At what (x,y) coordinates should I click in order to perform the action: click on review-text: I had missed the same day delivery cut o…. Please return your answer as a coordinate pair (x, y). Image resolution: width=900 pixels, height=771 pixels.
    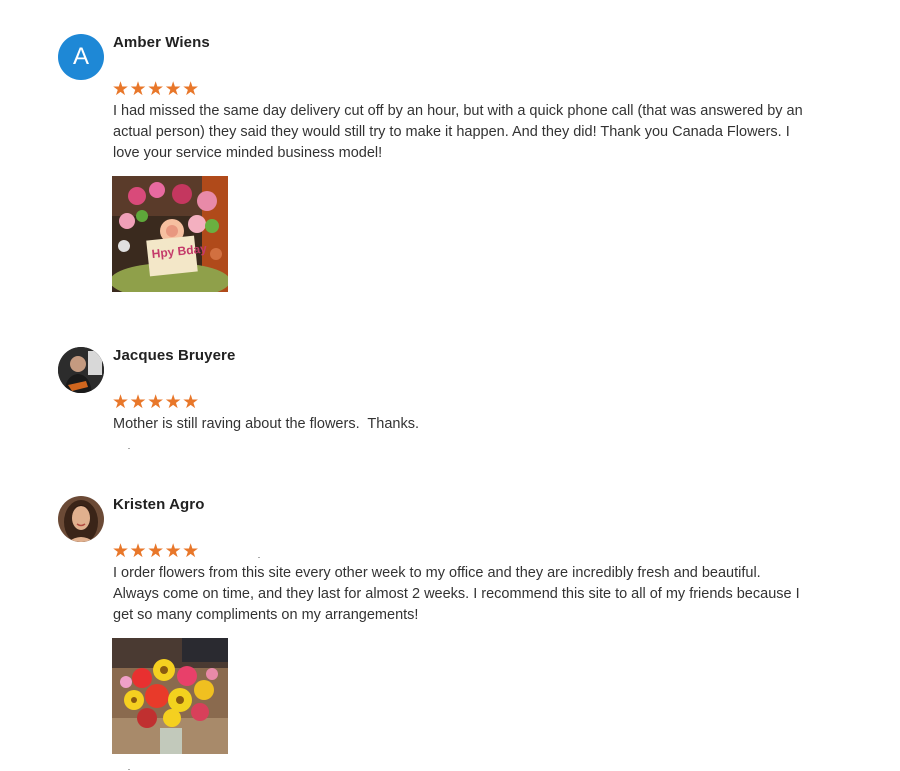
    Looking at the image, I should click on (458, 132).